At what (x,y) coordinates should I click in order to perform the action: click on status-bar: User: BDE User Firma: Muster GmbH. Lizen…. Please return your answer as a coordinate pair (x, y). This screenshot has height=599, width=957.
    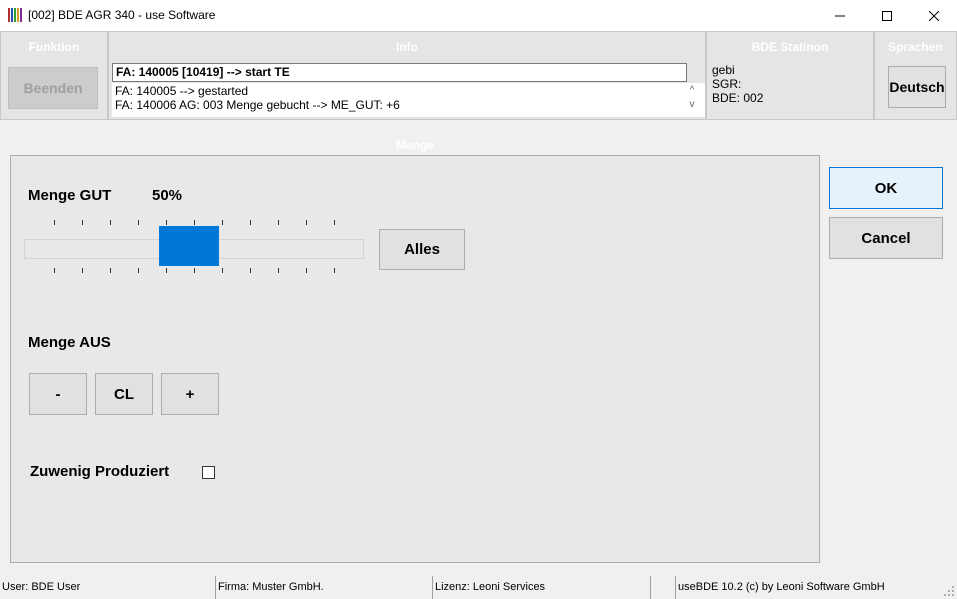
    Looking at the image, I should click on (478, 587).